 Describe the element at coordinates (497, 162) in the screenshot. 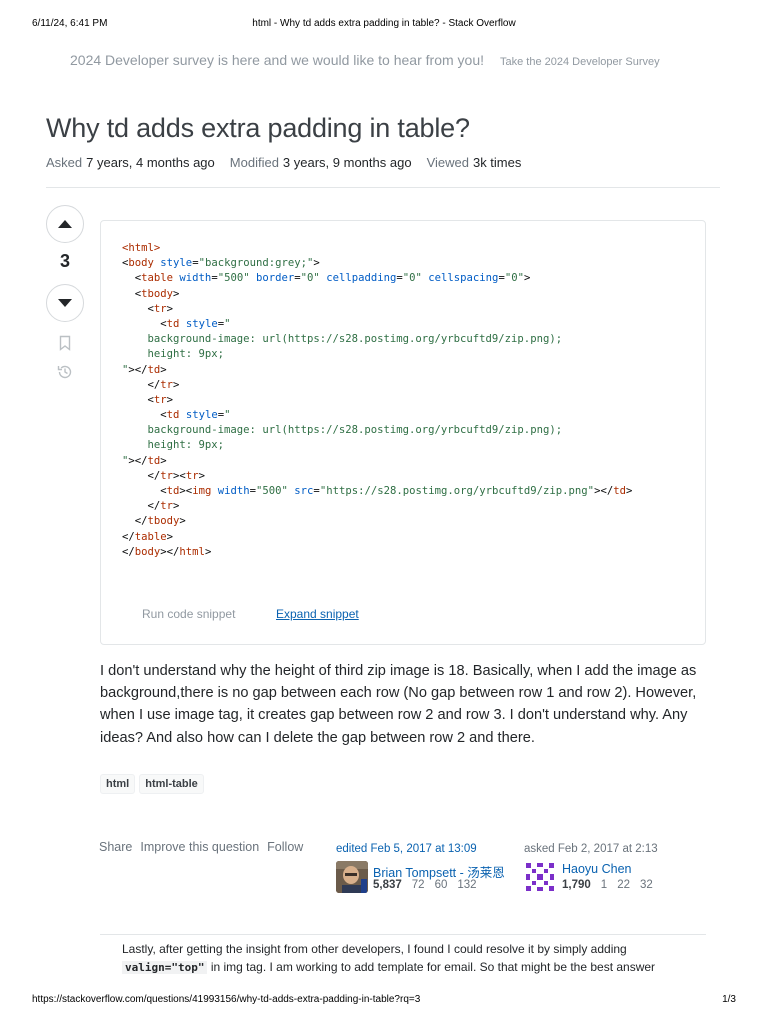

I see `viewed-meta-value: 3k times` at that location.